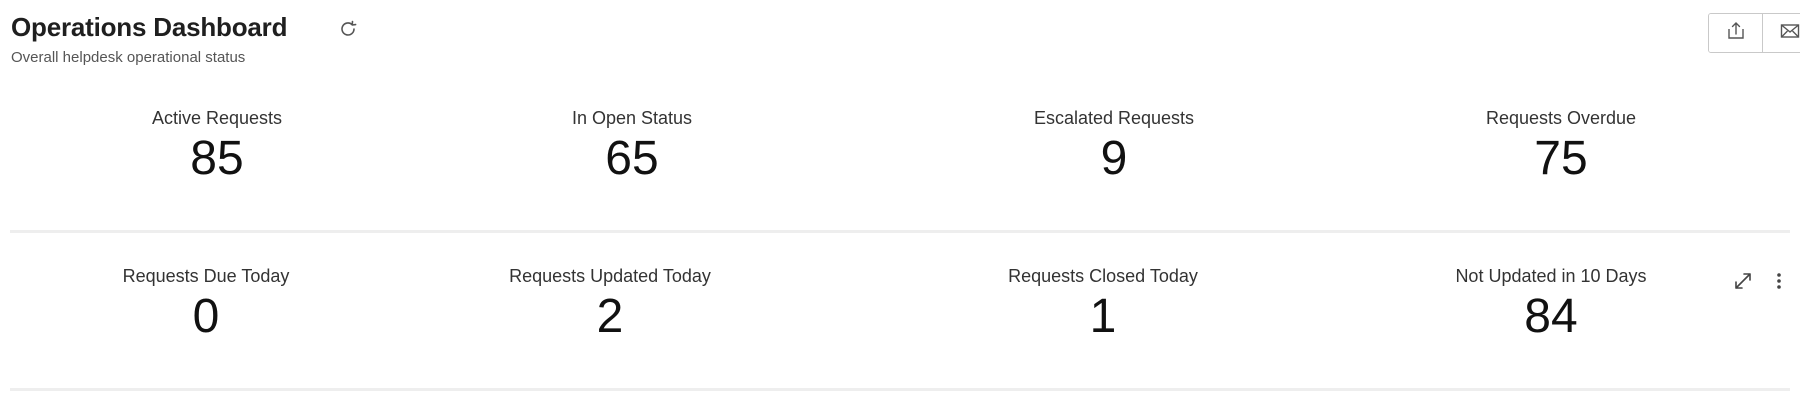  What do you see at coordinates (1561, 118) in the screenshot?
I see `kpi-label: Requests Overdue` at bounding box center [1561, 118].